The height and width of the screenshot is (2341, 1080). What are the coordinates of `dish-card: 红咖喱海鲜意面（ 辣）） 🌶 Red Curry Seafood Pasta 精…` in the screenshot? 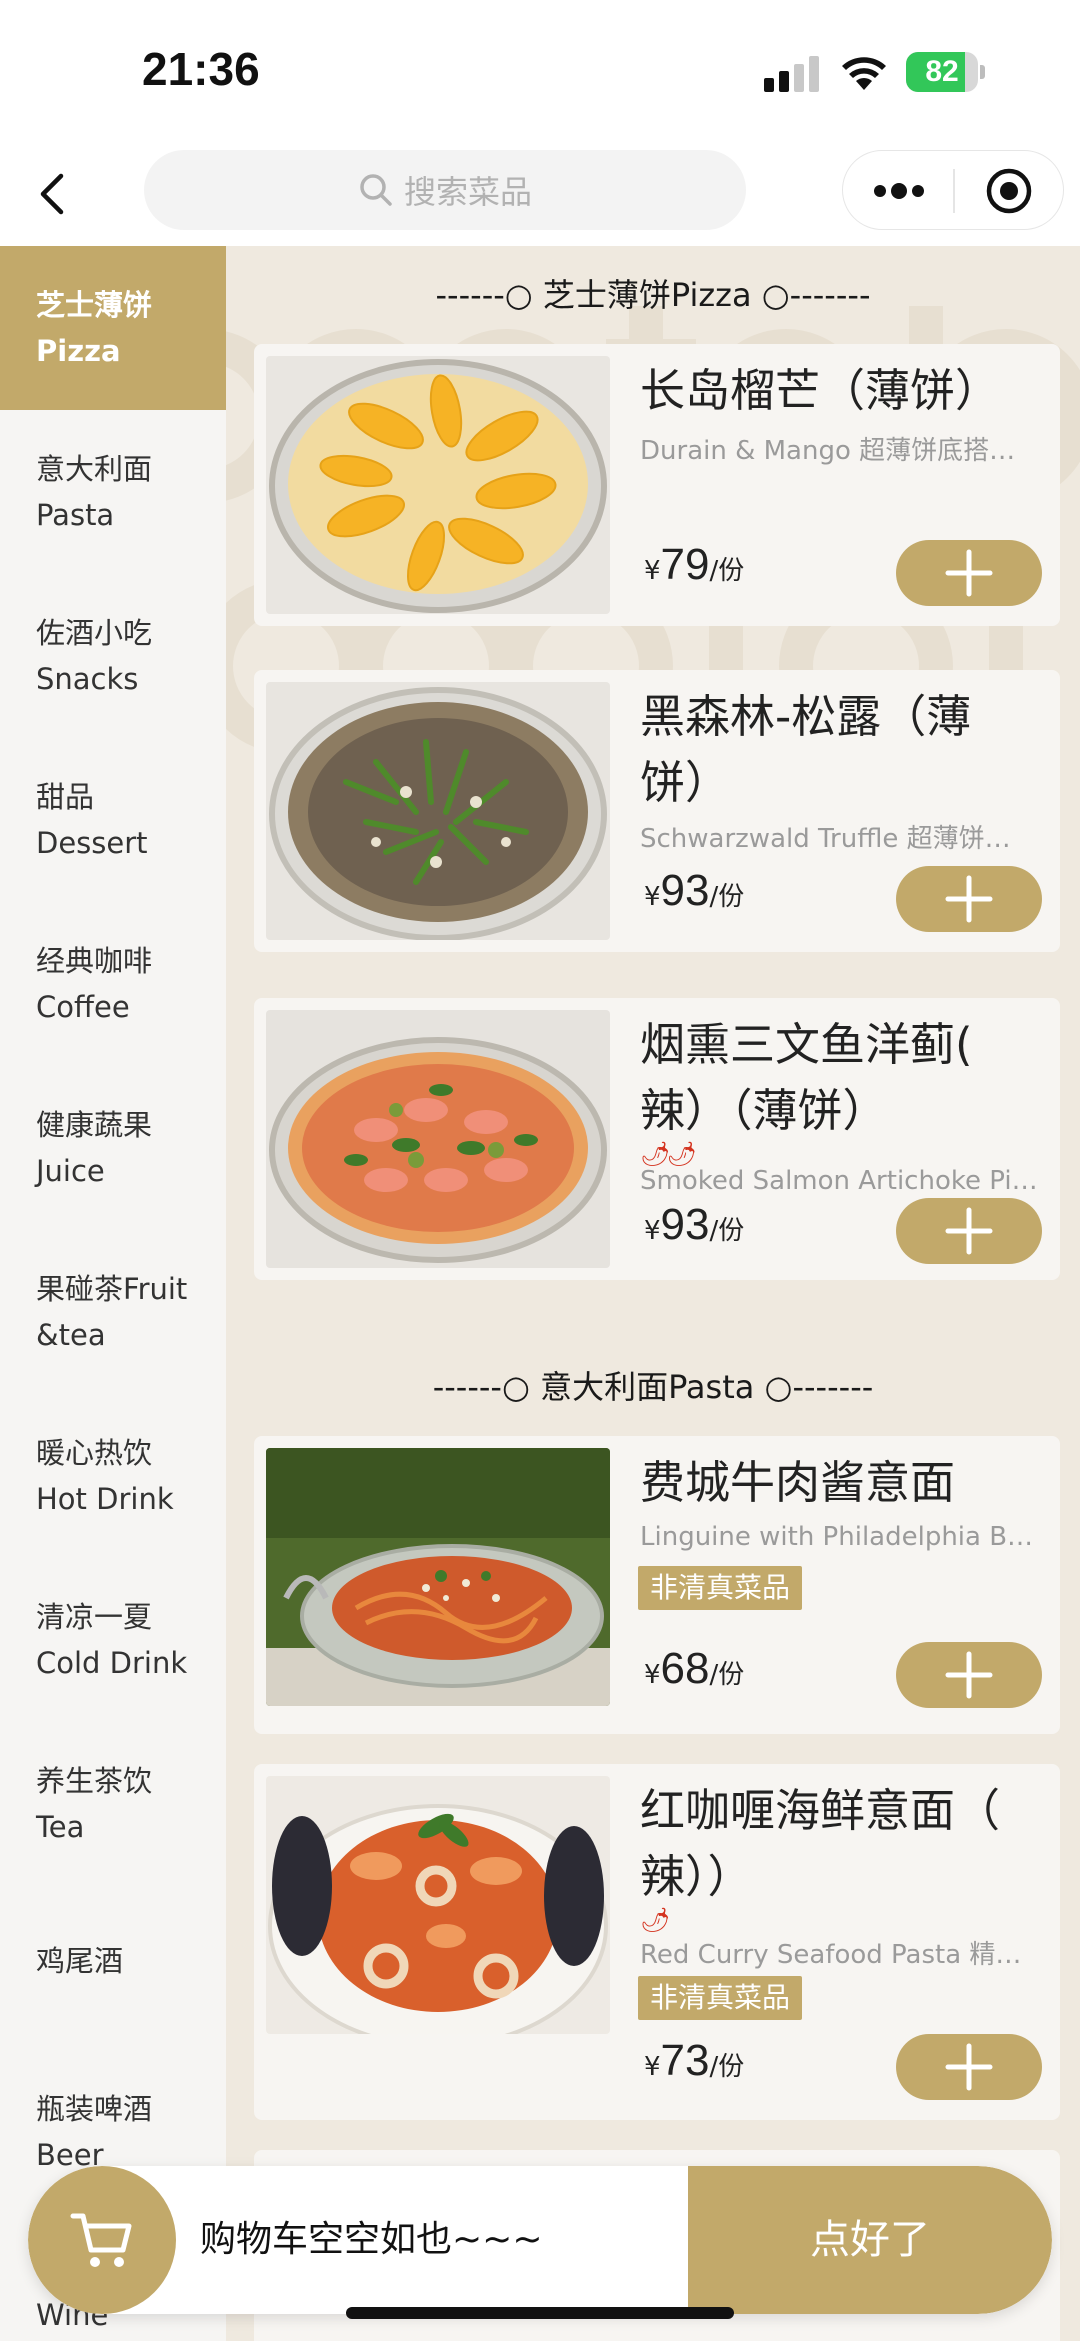 It's located at (657, 1942).